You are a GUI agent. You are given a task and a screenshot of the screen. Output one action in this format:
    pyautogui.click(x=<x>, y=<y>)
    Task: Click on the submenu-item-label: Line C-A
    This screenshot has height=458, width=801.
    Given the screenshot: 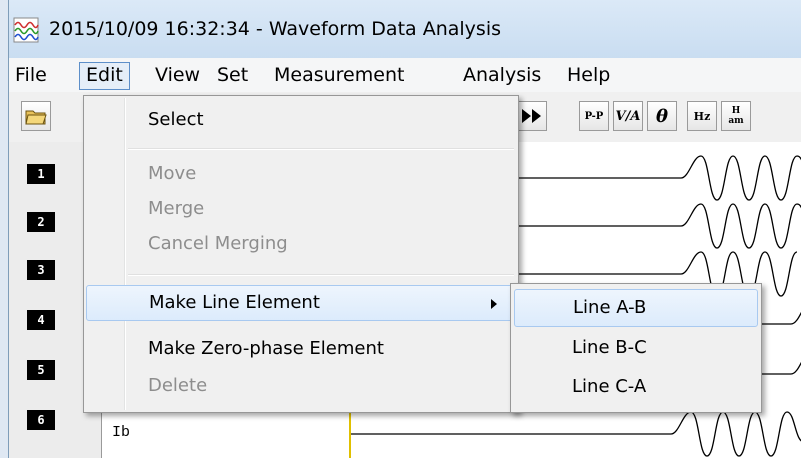 What is the action you would take?
    pyautogui.click(x=609, y=386)
    